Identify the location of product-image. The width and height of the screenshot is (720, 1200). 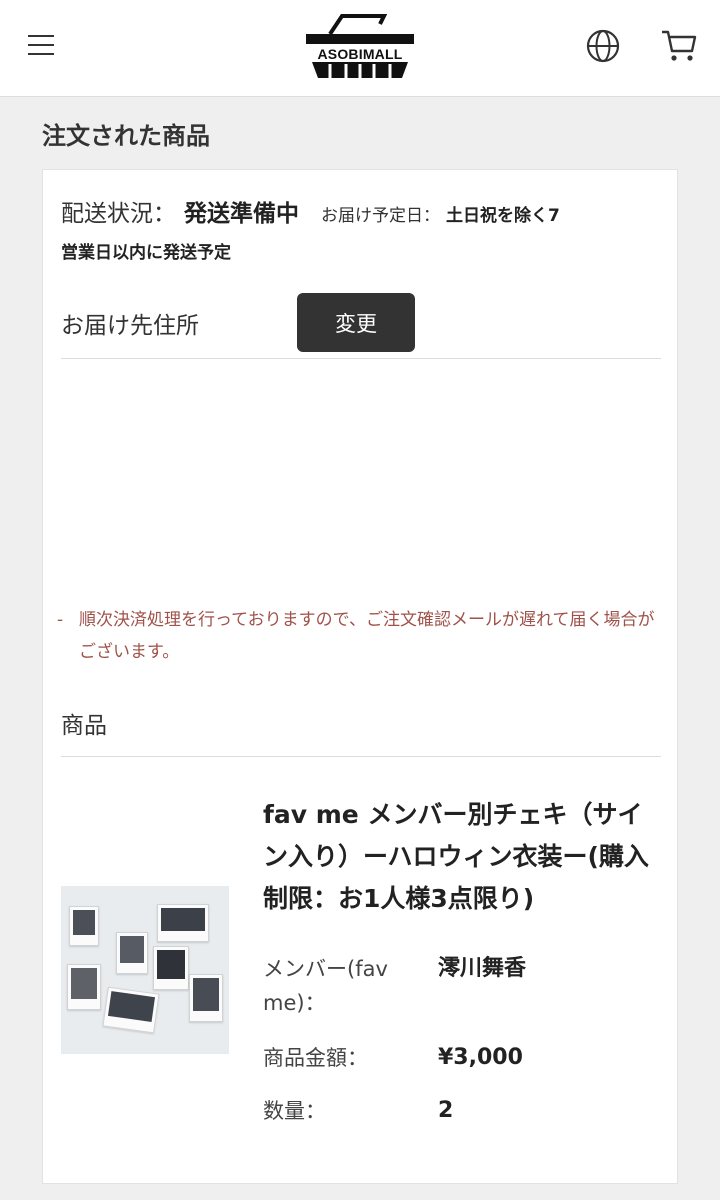
(145, 970).